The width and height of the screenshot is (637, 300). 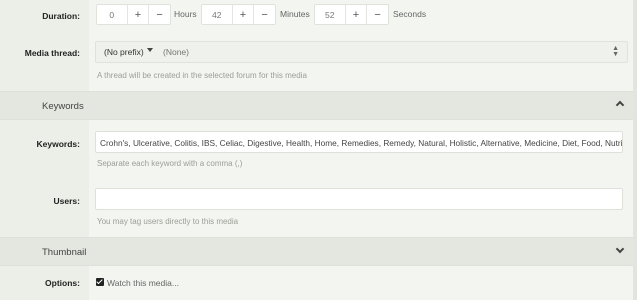 I want to click on seconds-value: 52, so click(x=330, y=15).